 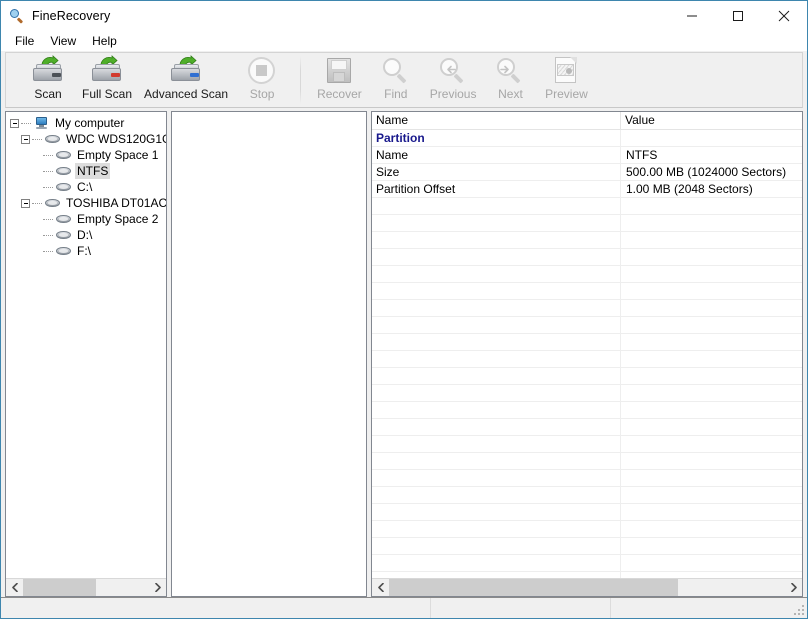 I want to click on details-scroll-thumb, so click(x=534, y=587).